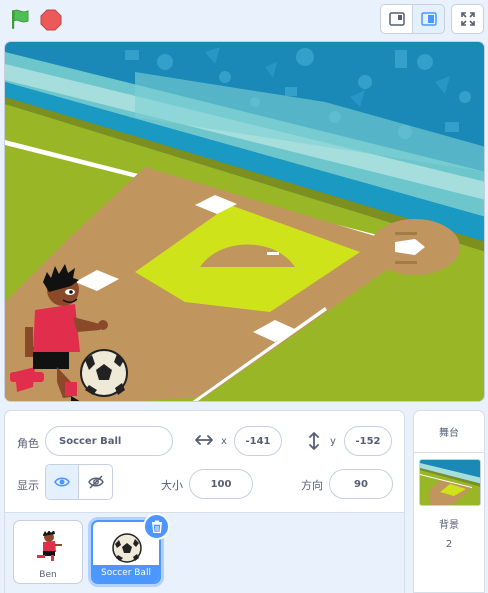  I want to click on show-visible-button, so click(63, 482).